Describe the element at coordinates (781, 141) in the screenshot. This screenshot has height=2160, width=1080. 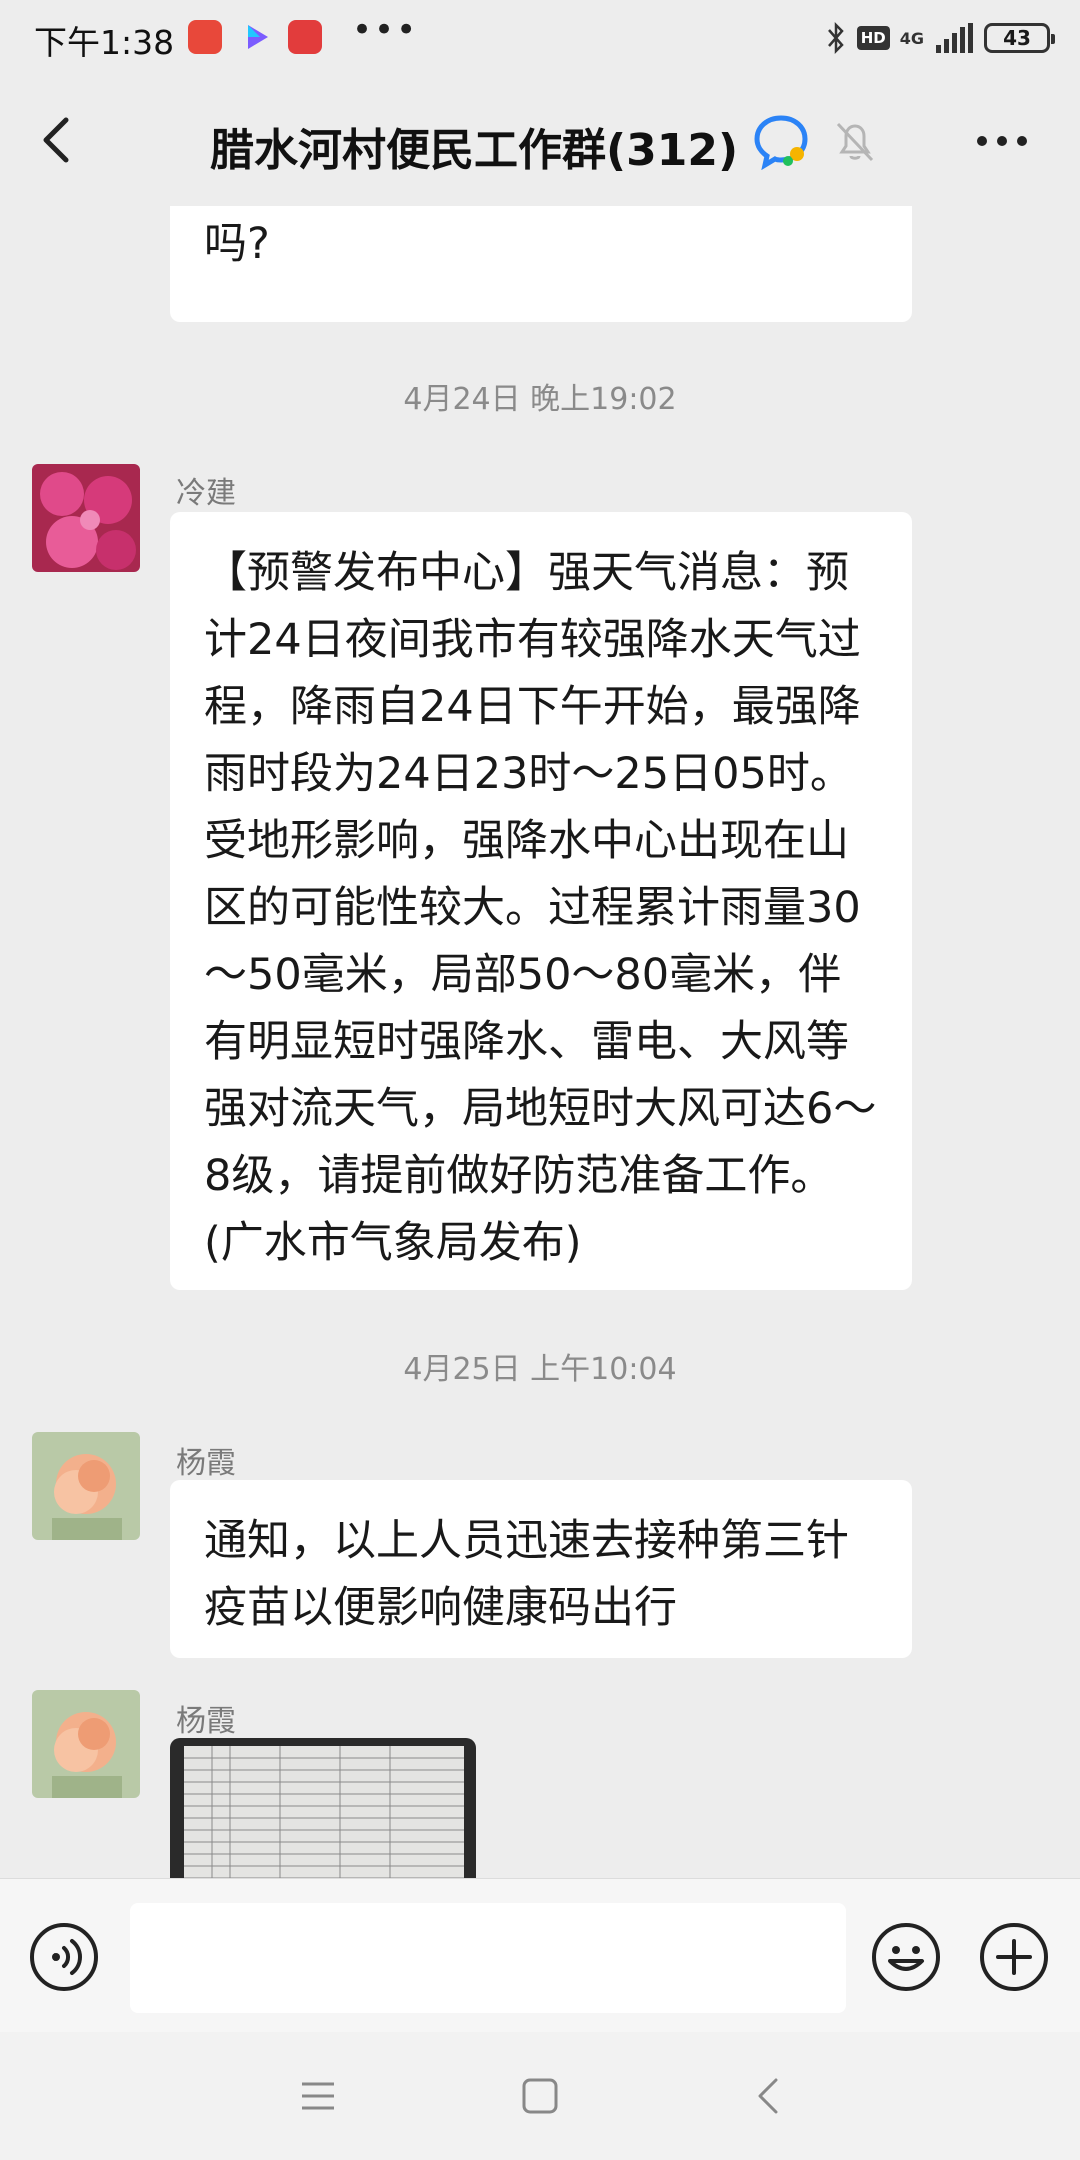
I see `chat-bubble-icon` at that location.